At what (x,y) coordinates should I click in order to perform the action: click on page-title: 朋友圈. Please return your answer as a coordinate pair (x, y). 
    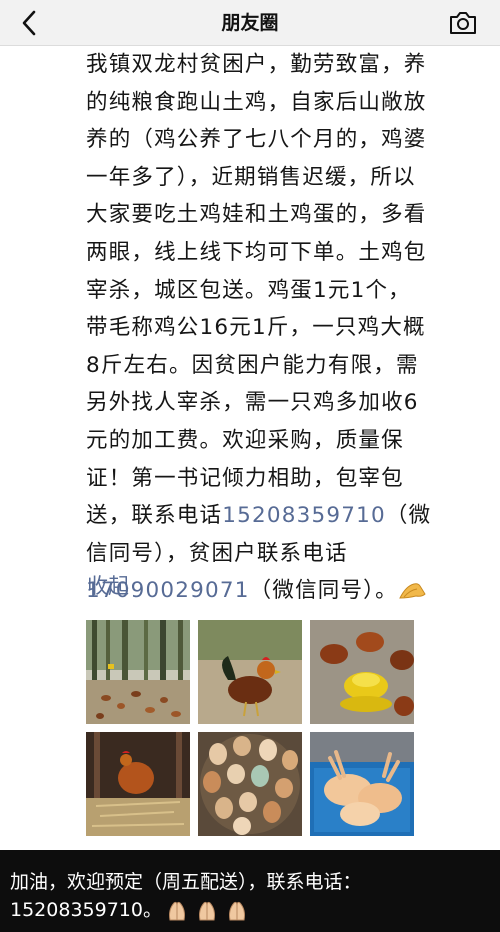
    Looking at the image, I should click on (250, 23).